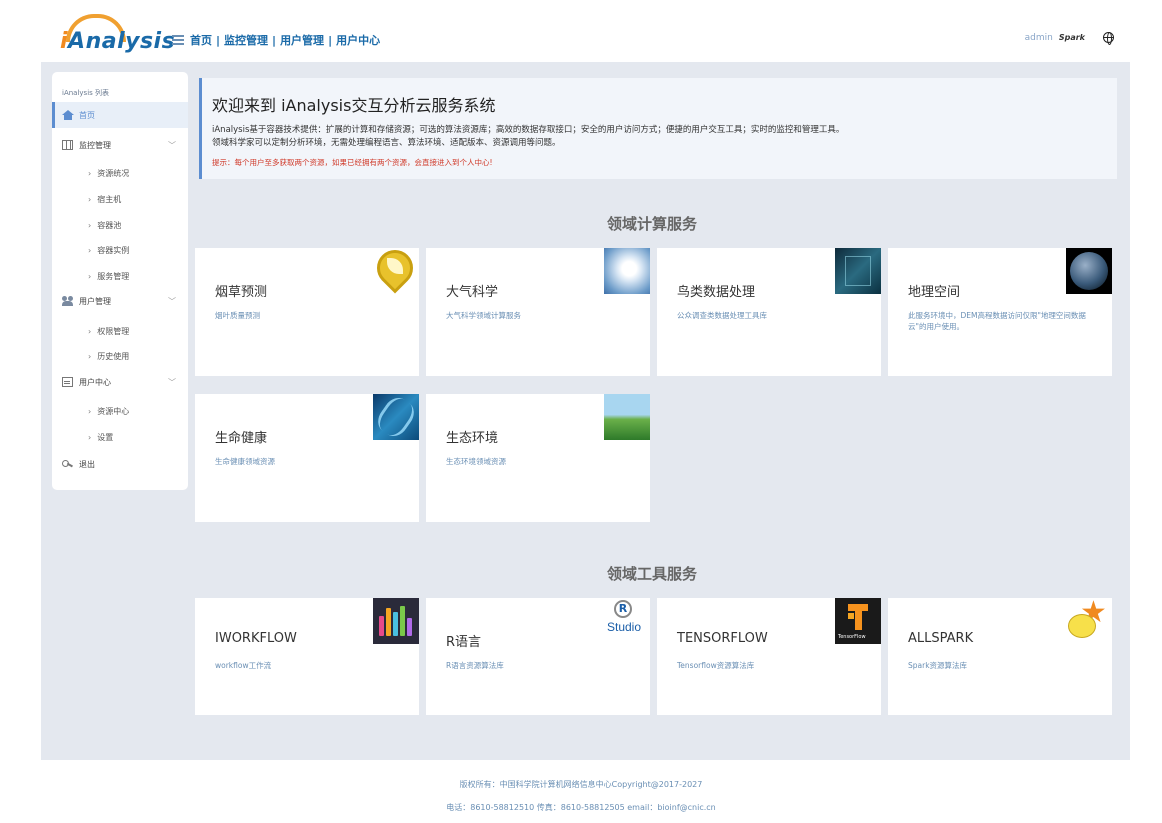  I want to click on service-card-geo: 地理空间 此服务环境中，DEM高程数据访问仅限"地理空间数据云"的用户使用。, so click(1000, 312).